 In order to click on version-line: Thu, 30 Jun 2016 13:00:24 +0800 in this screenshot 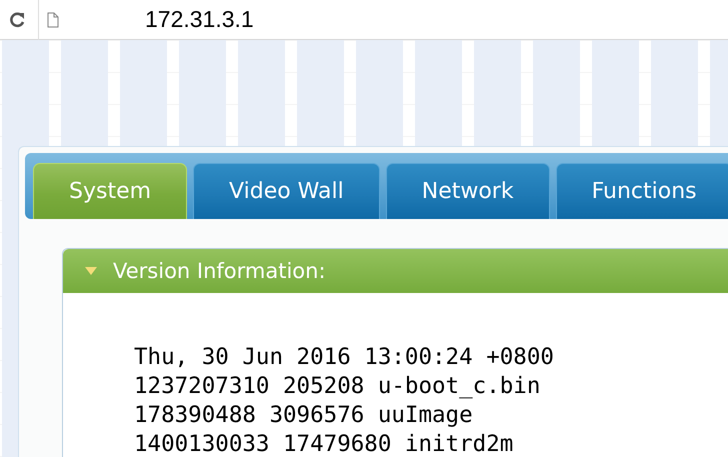, I will do `click(344, 357)`.